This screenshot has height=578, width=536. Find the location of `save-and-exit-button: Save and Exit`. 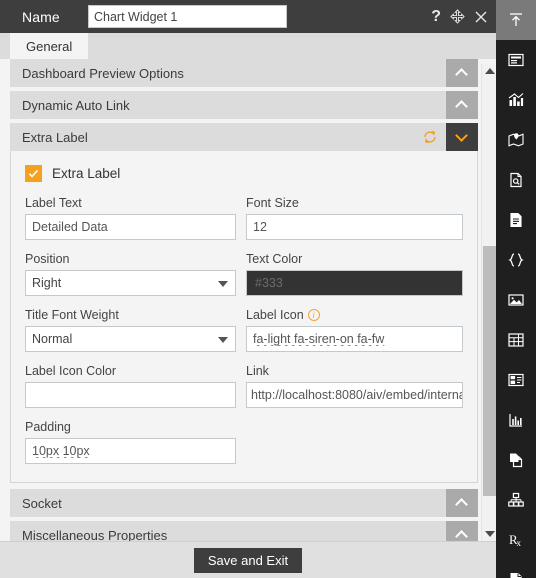

save-and-exit-button: Save and Exit is located at coordinates (248, 560).